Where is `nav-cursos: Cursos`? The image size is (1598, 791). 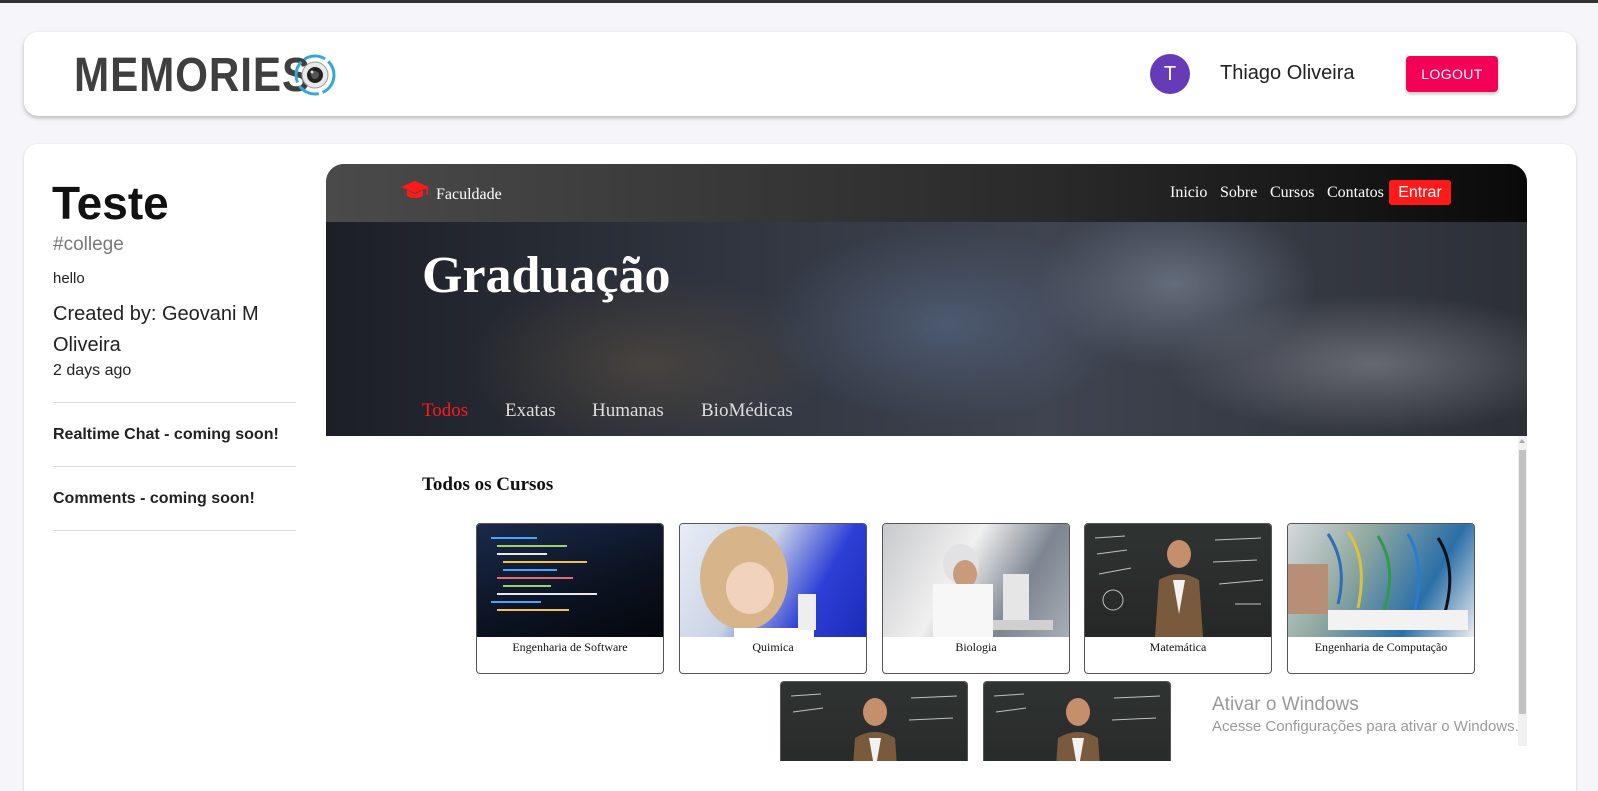 nav-cursos: Cursos is located at coordinates (1292, 193).